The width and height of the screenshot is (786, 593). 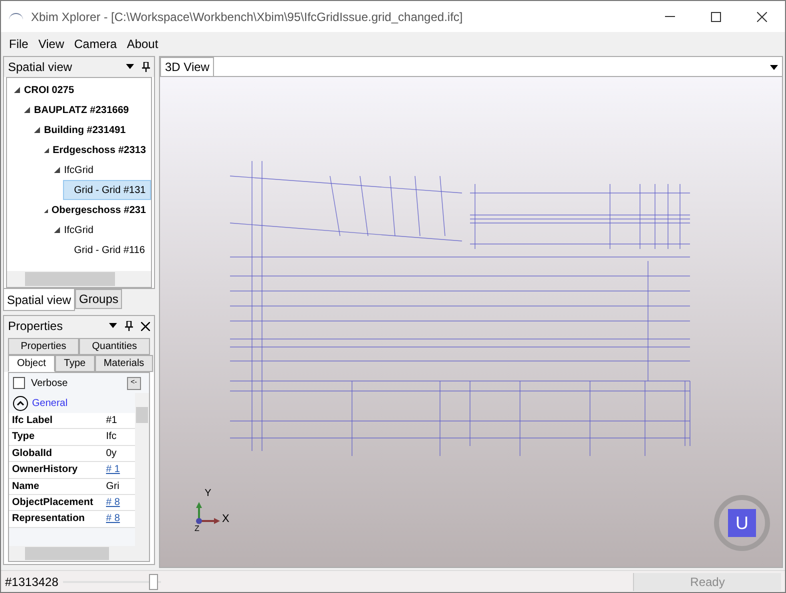 What do you see at coordinates (74, 363) in the screenshot?
I see `properties-tab: Type` at bounding box center [74, 363].